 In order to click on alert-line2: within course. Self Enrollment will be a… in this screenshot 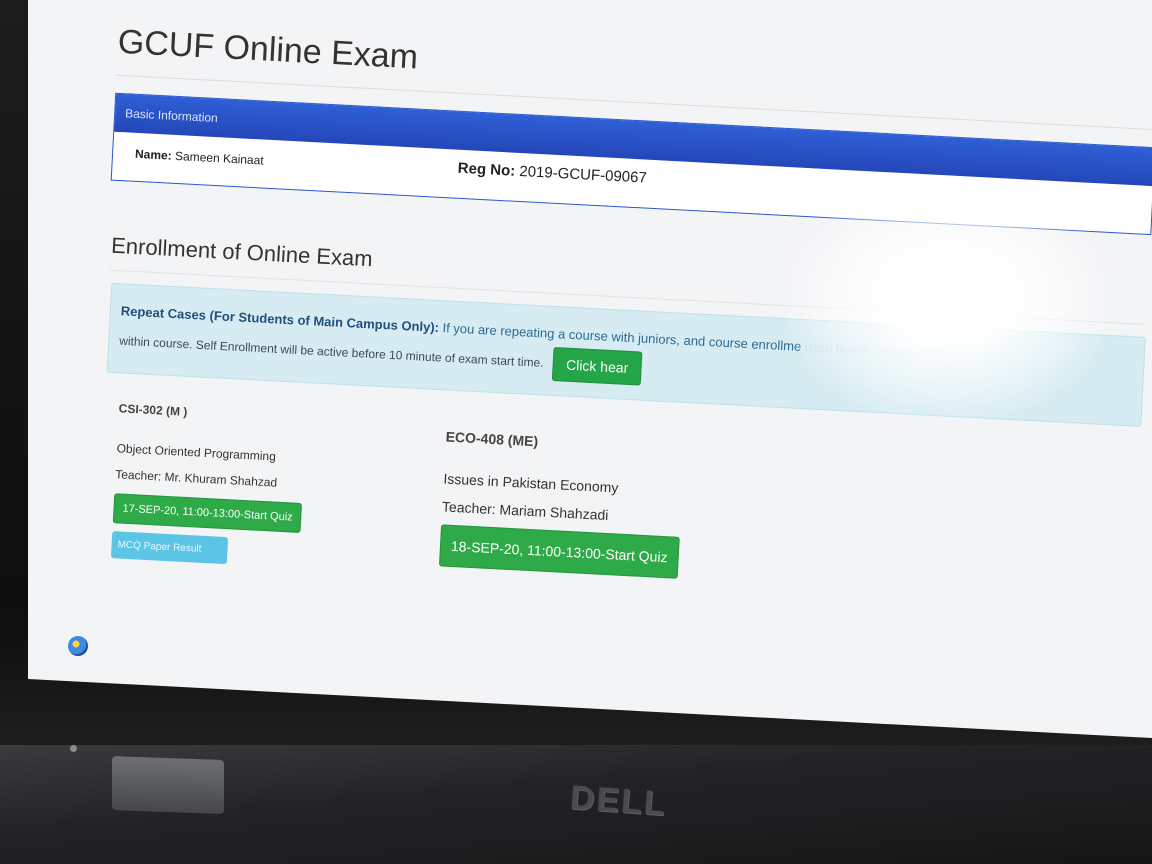, I will do `click(331, 351)`.